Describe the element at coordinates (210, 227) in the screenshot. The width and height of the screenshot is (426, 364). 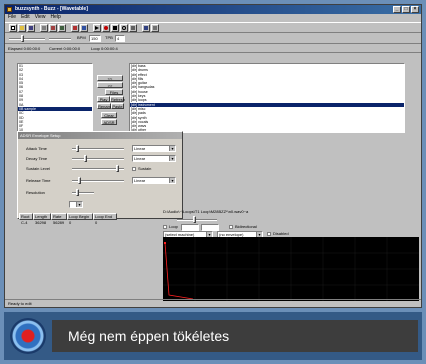
I see `loop-end-input` at that location.